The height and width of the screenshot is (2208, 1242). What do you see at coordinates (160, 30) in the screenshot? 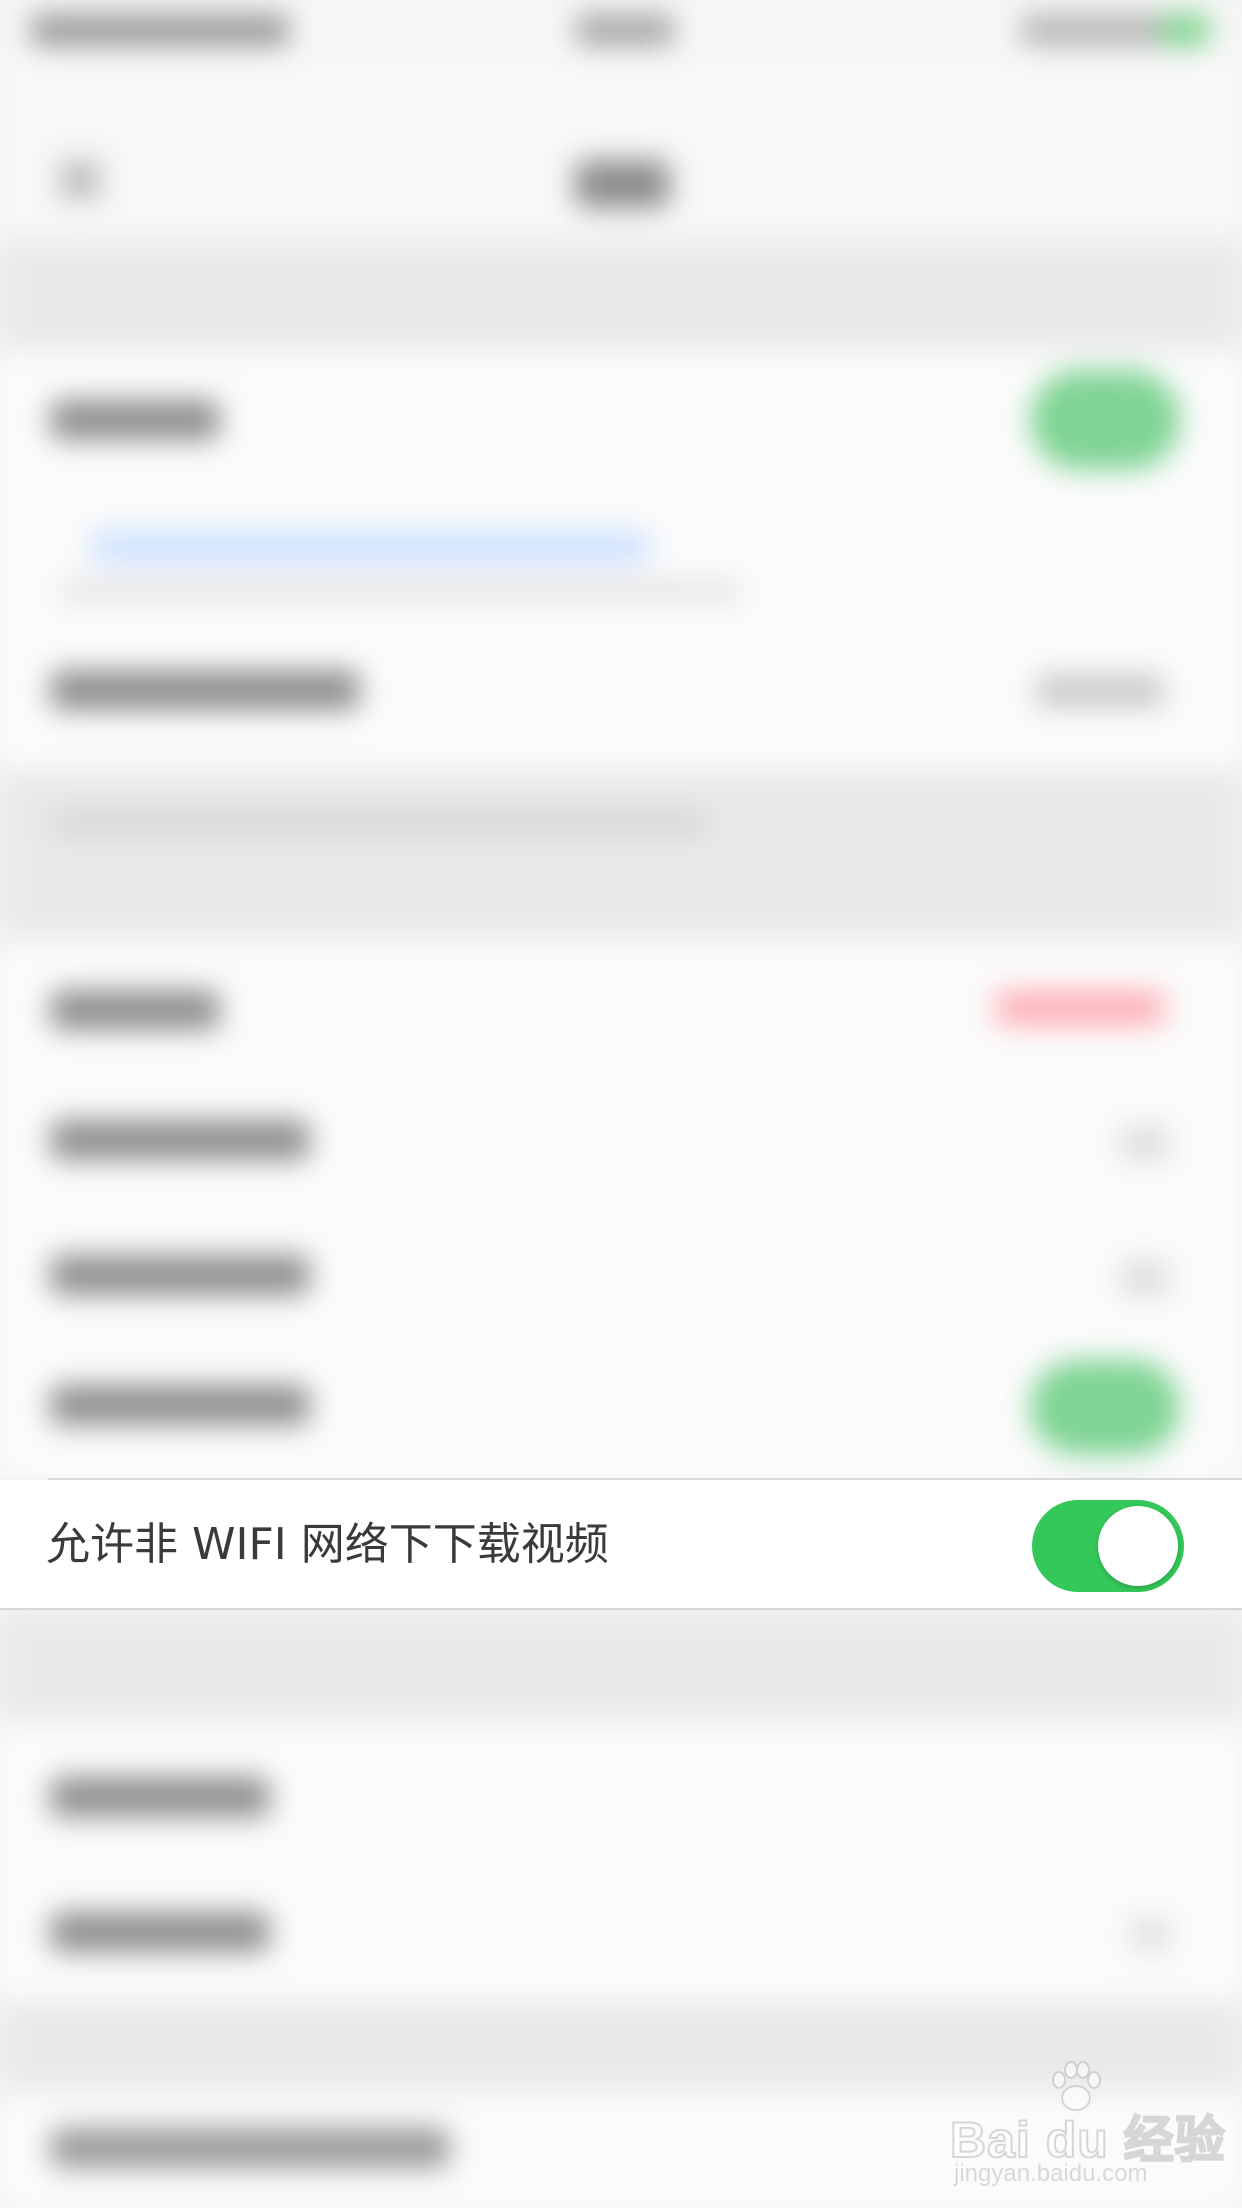
I see `status-carrier` at bounding box center [160, 30].